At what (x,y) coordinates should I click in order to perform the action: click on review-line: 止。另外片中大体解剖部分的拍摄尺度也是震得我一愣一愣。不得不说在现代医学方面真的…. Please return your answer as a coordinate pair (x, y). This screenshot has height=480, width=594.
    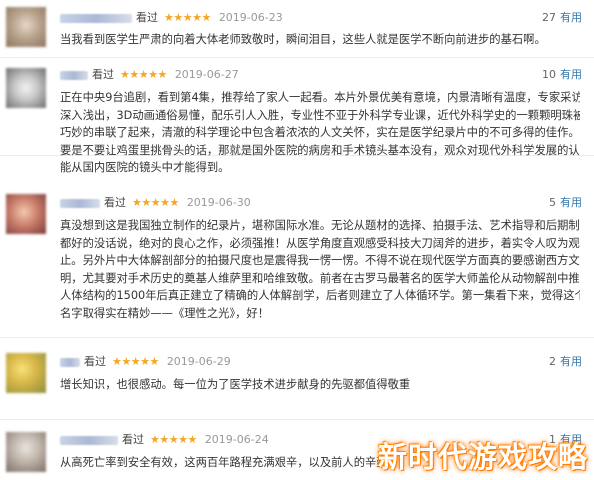
    Looking at the image, I should click on (320, 261).